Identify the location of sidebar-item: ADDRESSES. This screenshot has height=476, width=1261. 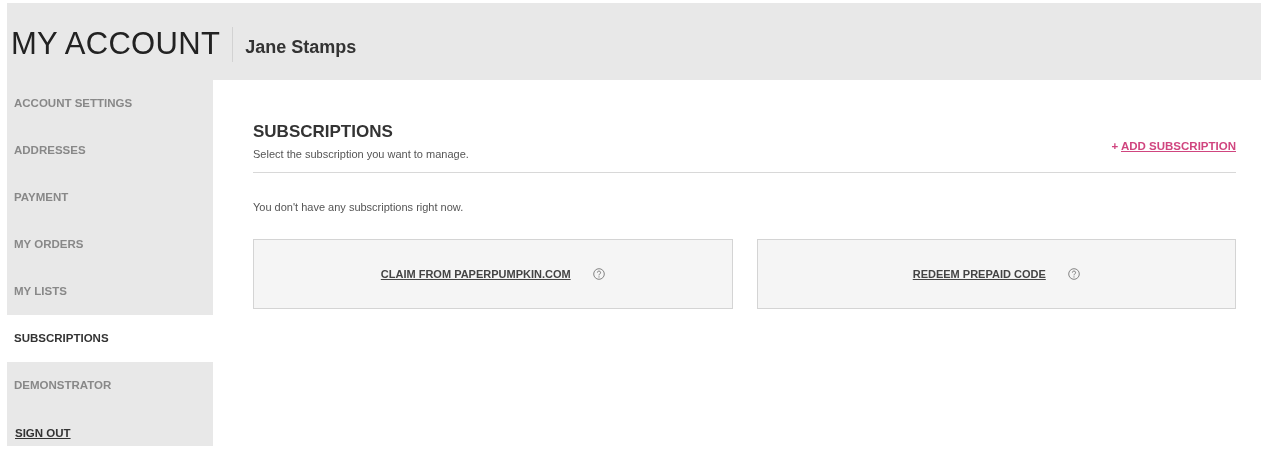
(110, 150).